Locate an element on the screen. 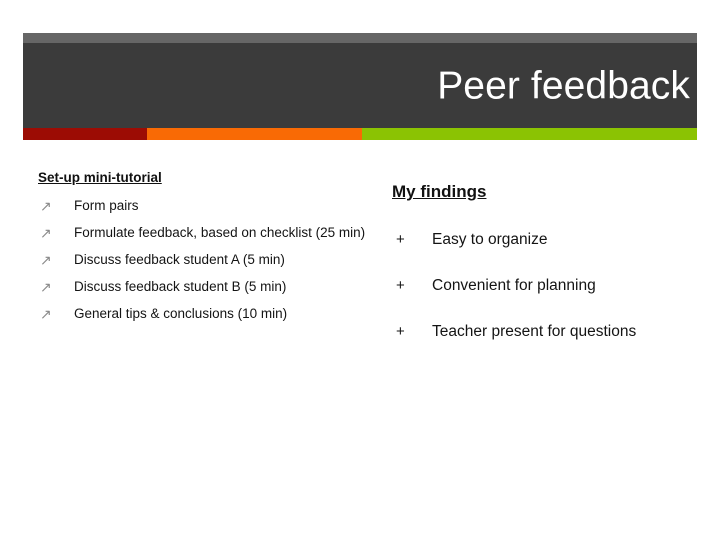  list-item: ↗ Discuss feedback student A (5 min) is located at coordinates (203, 260).